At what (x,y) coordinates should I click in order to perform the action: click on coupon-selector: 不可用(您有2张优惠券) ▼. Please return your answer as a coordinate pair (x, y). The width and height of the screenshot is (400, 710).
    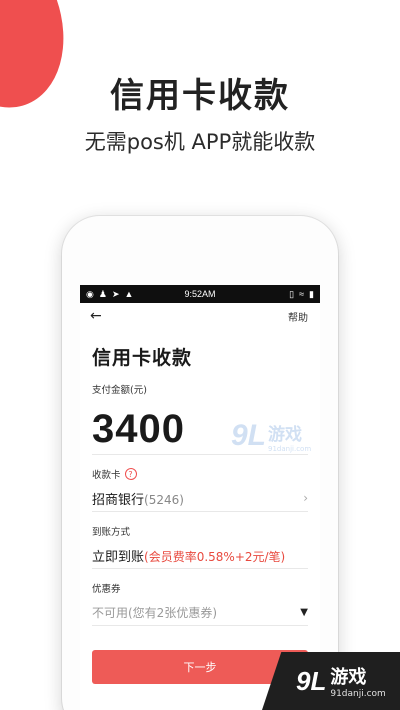
    Looking at the image, I should click on (200, 612).